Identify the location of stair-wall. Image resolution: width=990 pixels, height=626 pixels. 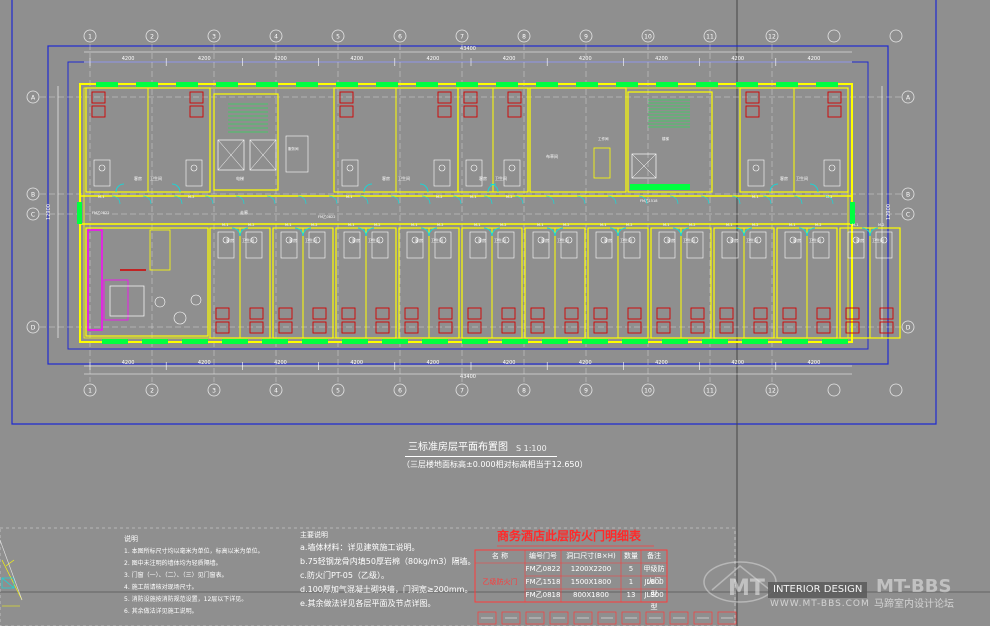
(670, 142).